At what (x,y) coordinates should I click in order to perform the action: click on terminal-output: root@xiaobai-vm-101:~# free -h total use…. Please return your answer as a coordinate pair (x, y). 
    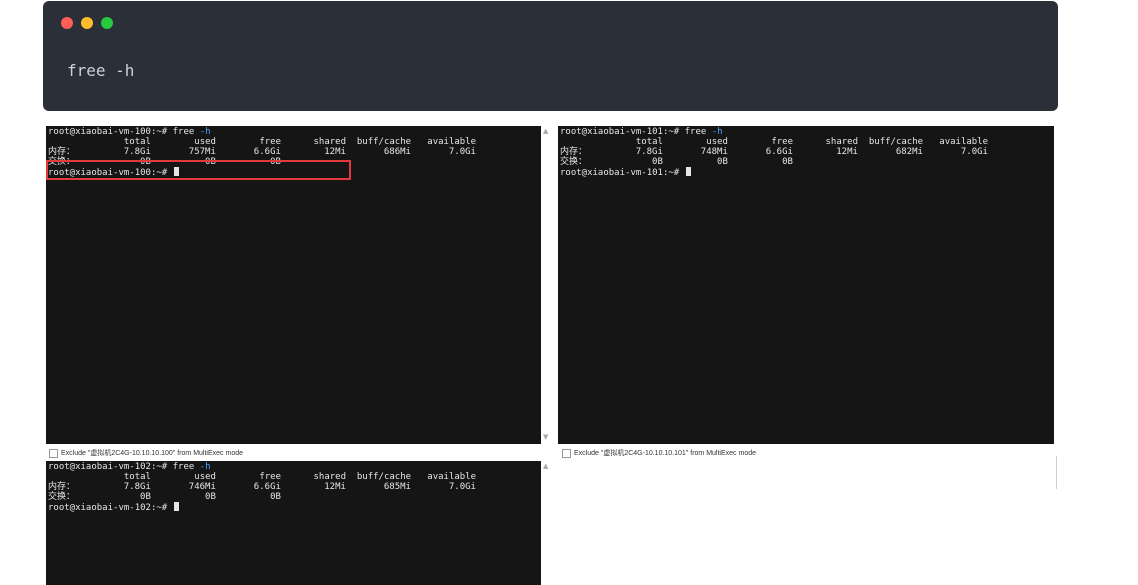
    Looking at the image, I should click on (774, 152).